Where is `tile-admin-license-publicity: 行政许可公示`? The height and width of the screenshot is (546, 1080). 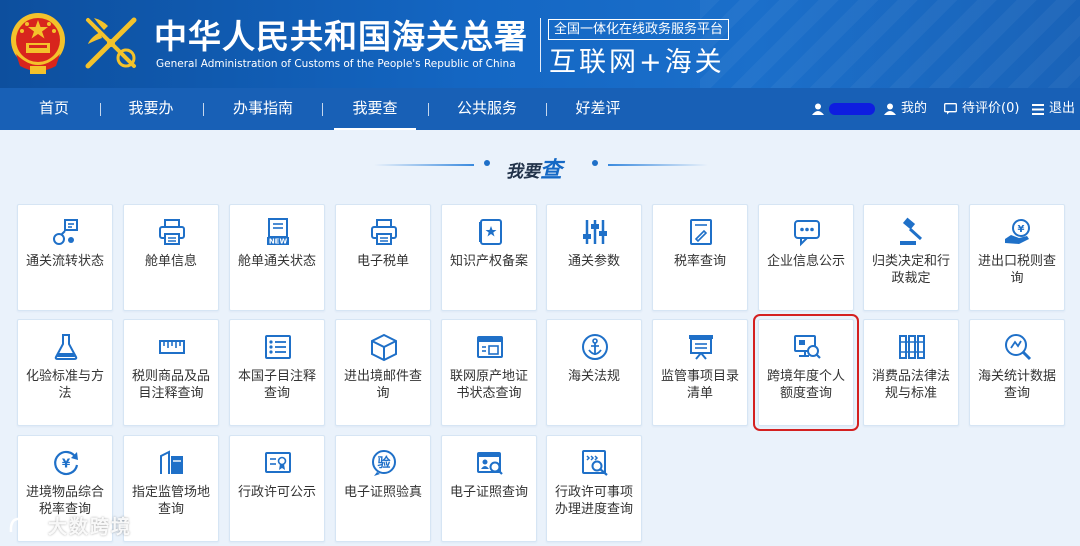 tile-admin-license-publicity: 行政许可公示 is located at coordinates (277, 488).